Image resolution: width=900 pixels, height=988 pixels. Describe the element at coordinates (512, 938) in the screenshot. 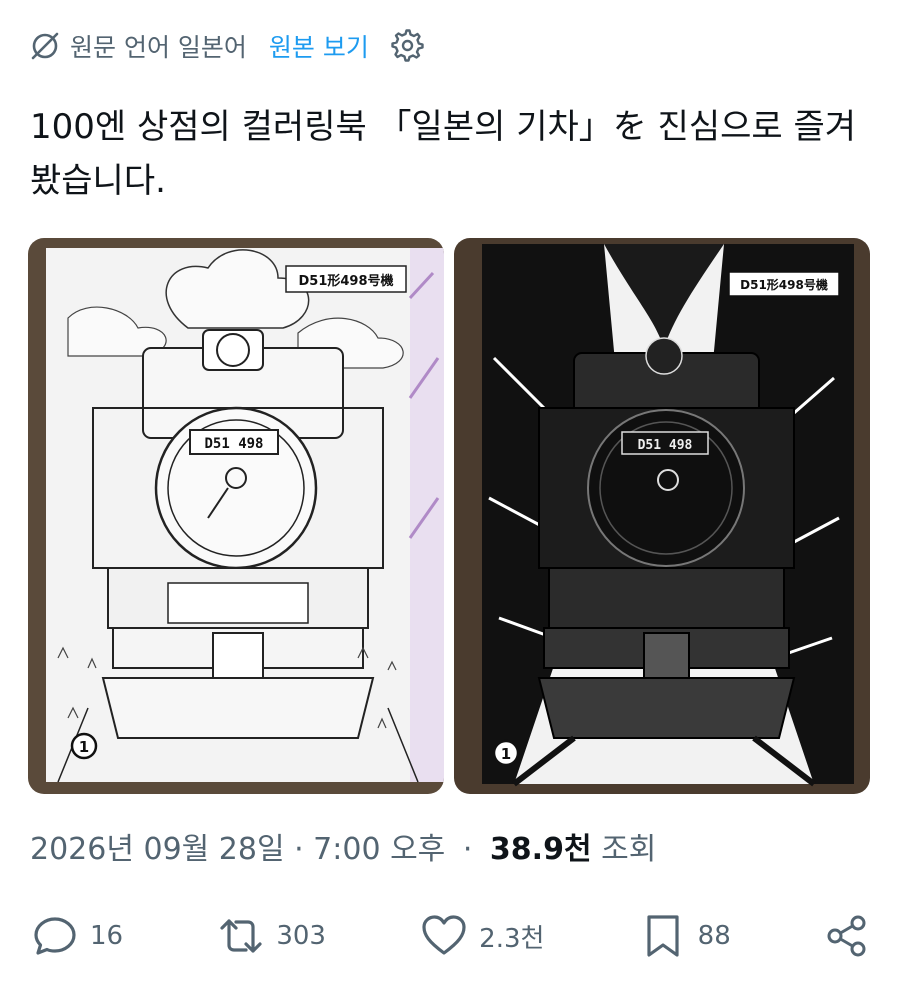

I see `like-count: 2.3천` at that location.